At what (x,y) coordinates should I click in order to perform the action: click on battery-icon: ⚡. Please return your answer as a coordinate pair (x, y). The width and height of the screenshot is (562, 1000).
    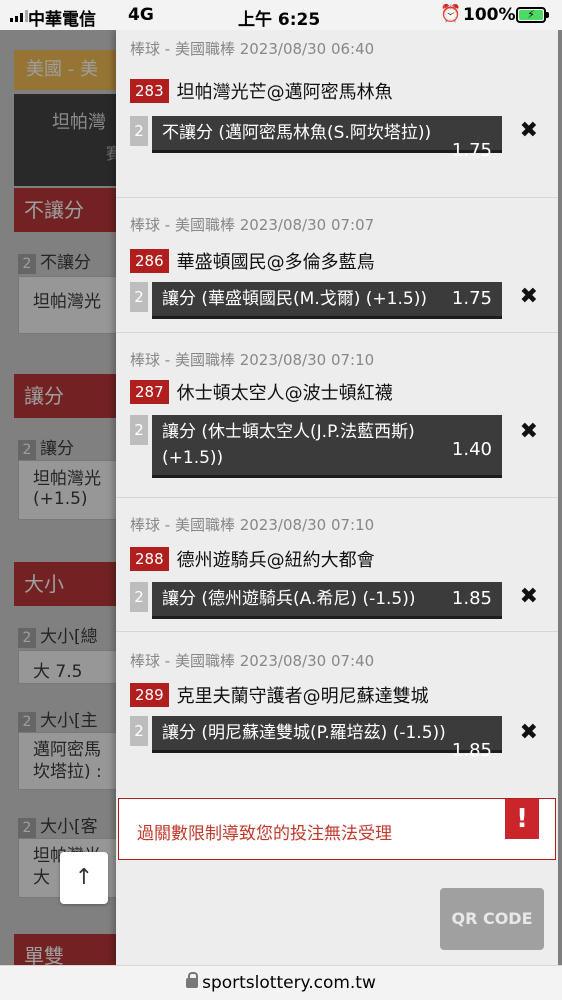
    Looking at the image, I should click on (532, 15).